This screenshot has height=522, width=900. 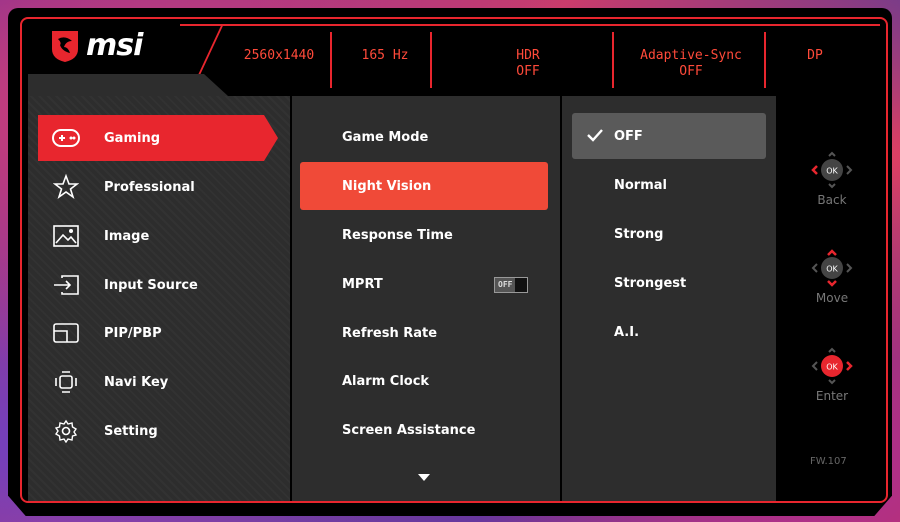 I want to click on option-strongest: Strongest, so click(x=669, y=283).